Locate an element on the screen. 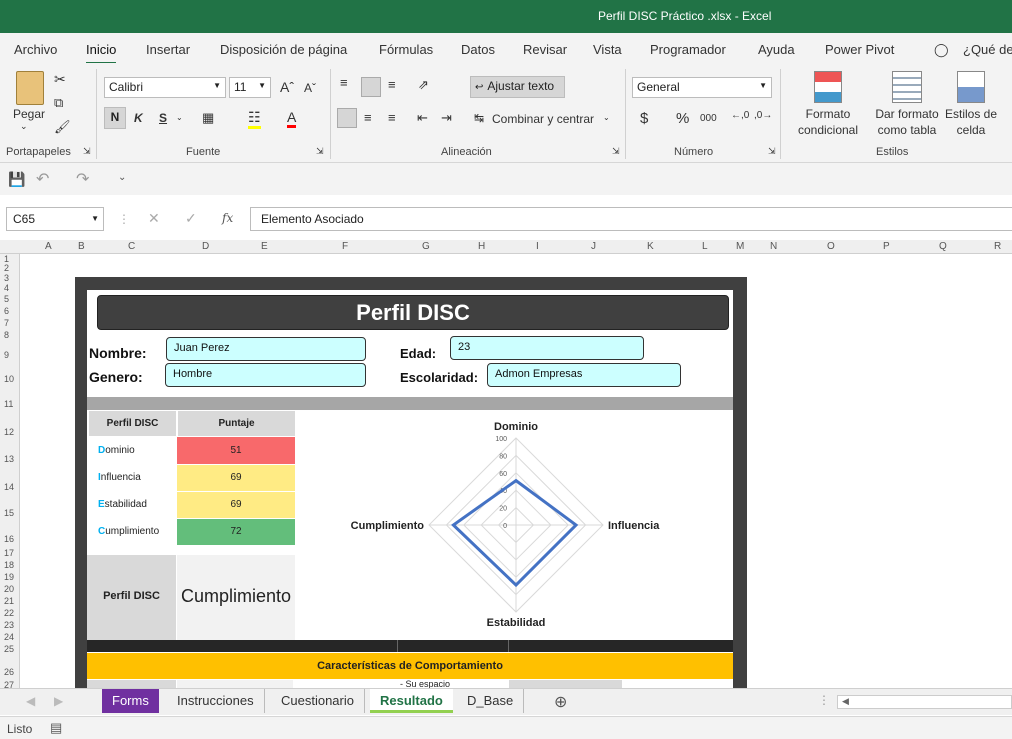 The width and height of the screenshot is (1012, 739). col-header: D is located at coordinates (205, 246).